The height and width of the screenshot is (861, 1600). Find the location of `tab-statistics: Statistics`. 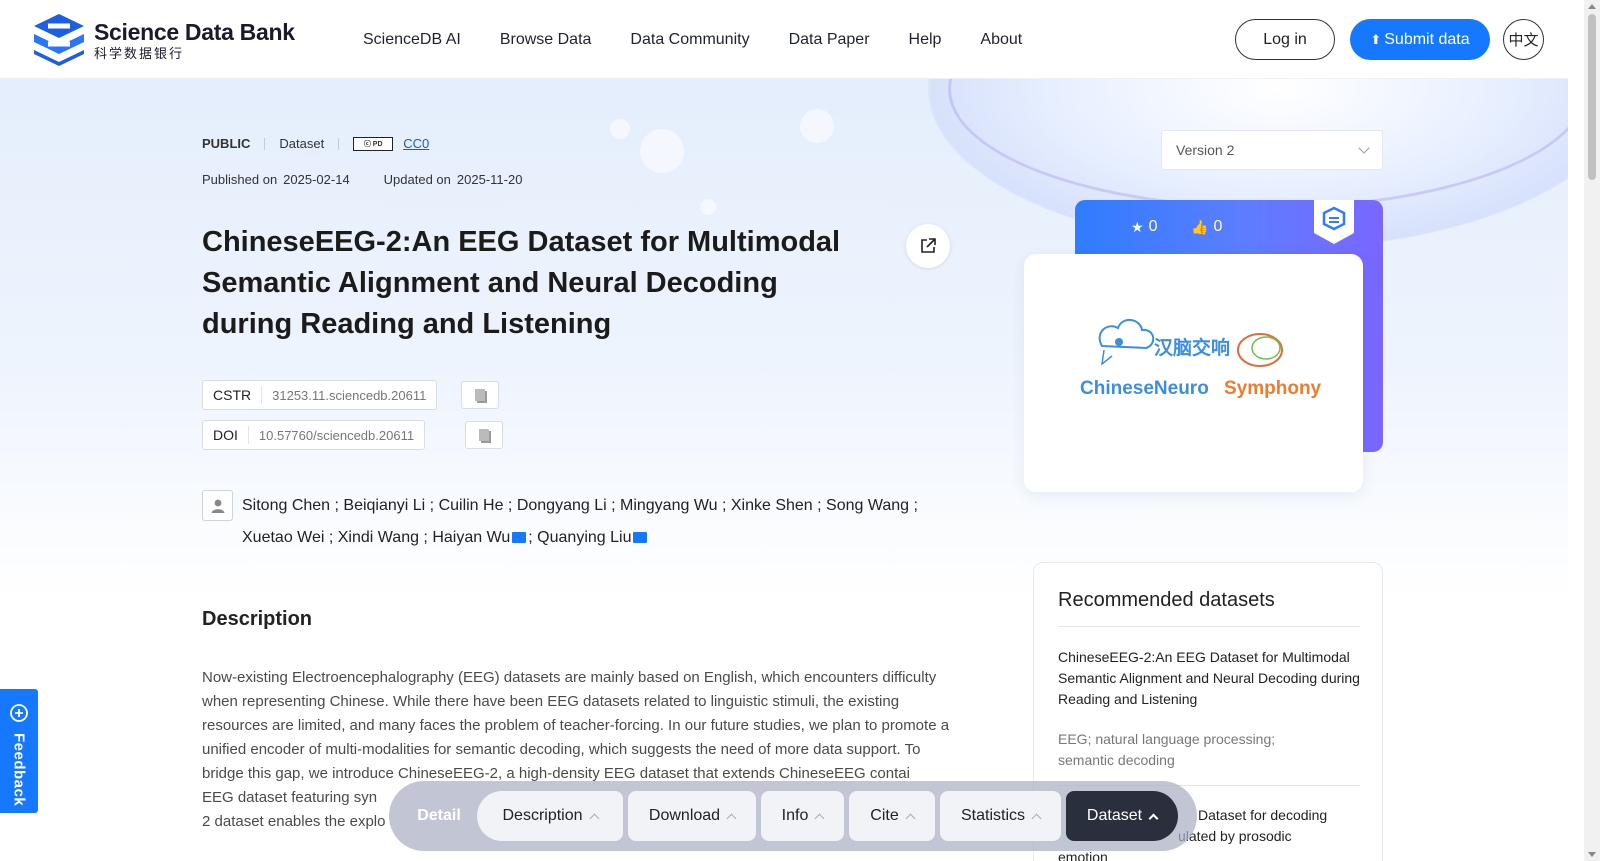

tab-statistics: Statistics is located at coordinates (1000, 816).